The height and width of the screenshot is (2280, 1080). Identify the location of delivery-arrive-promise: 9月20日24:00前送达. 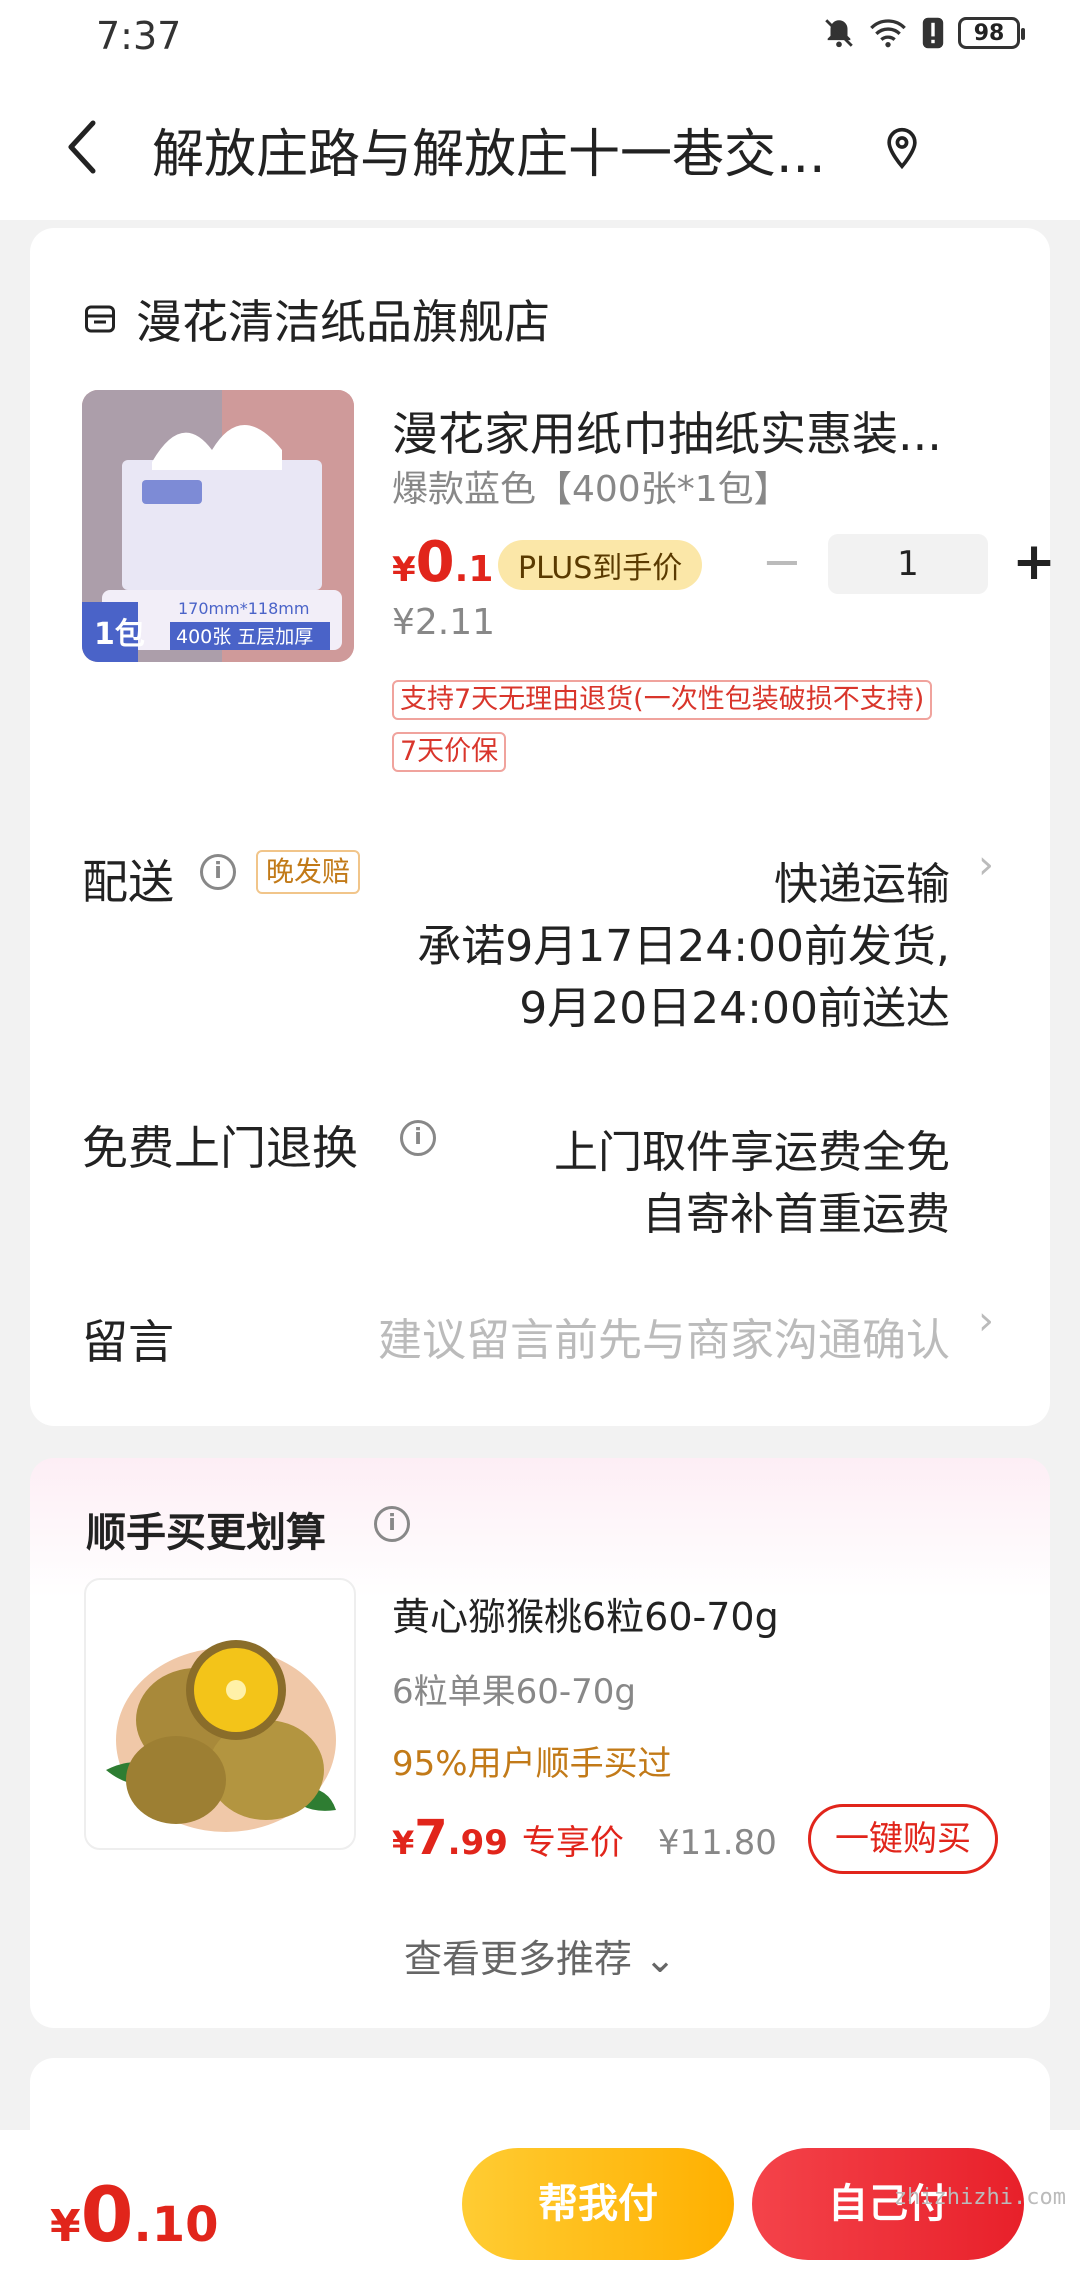
(734, 1008).